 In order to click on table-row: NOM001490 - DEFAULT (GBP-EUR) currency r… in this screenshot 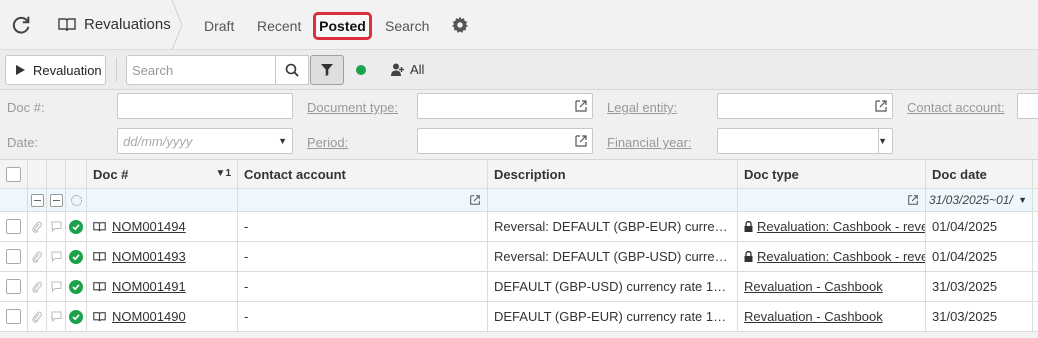, I will do `click(519, 317)`.